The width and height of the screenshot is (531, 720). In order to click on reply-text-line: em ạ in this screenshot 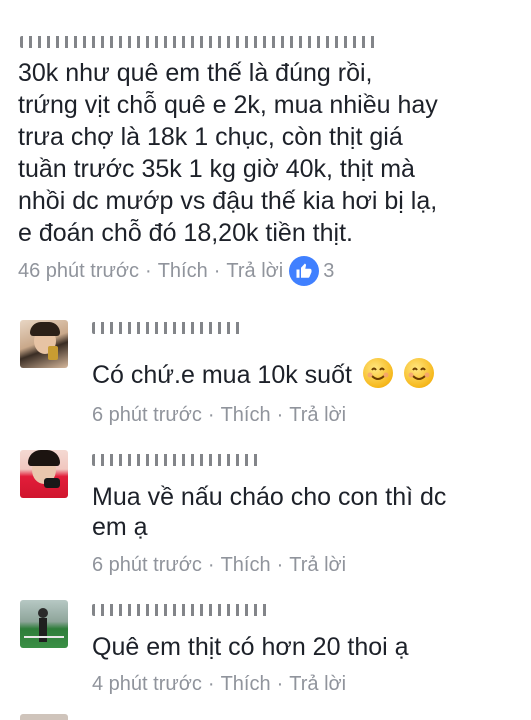, I will do `click(120, 527)`.